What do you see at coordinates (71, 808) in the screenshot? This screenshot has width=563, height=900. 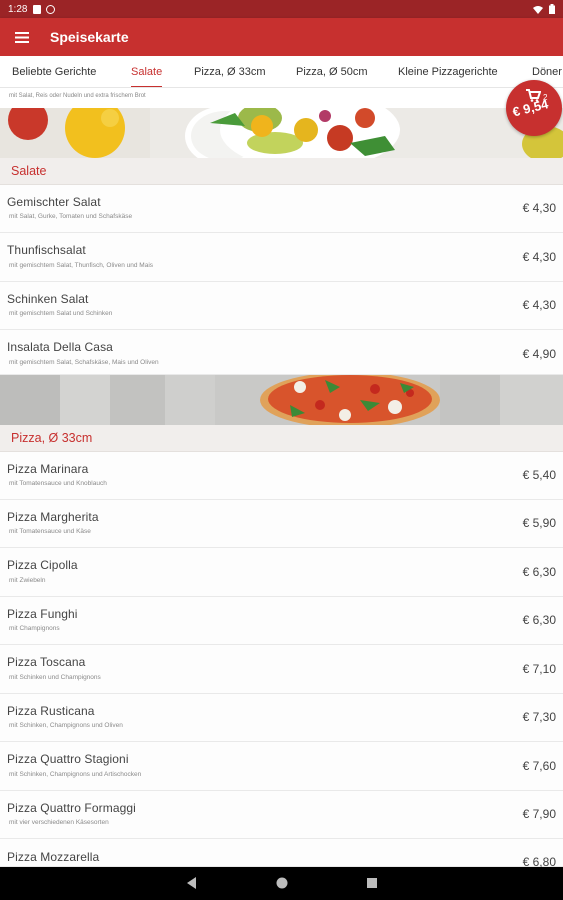 I see `item-name: Pizza Quattro Formaggi` at bounding box center [71, 808].